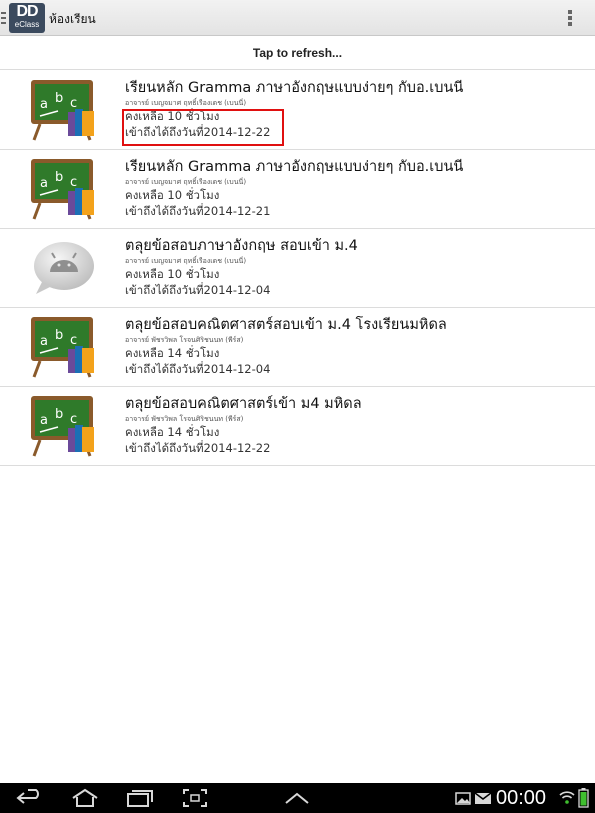 This screenshot has width=595, height=813. I want to click on overflow-menu-icon, so click(570, 18).